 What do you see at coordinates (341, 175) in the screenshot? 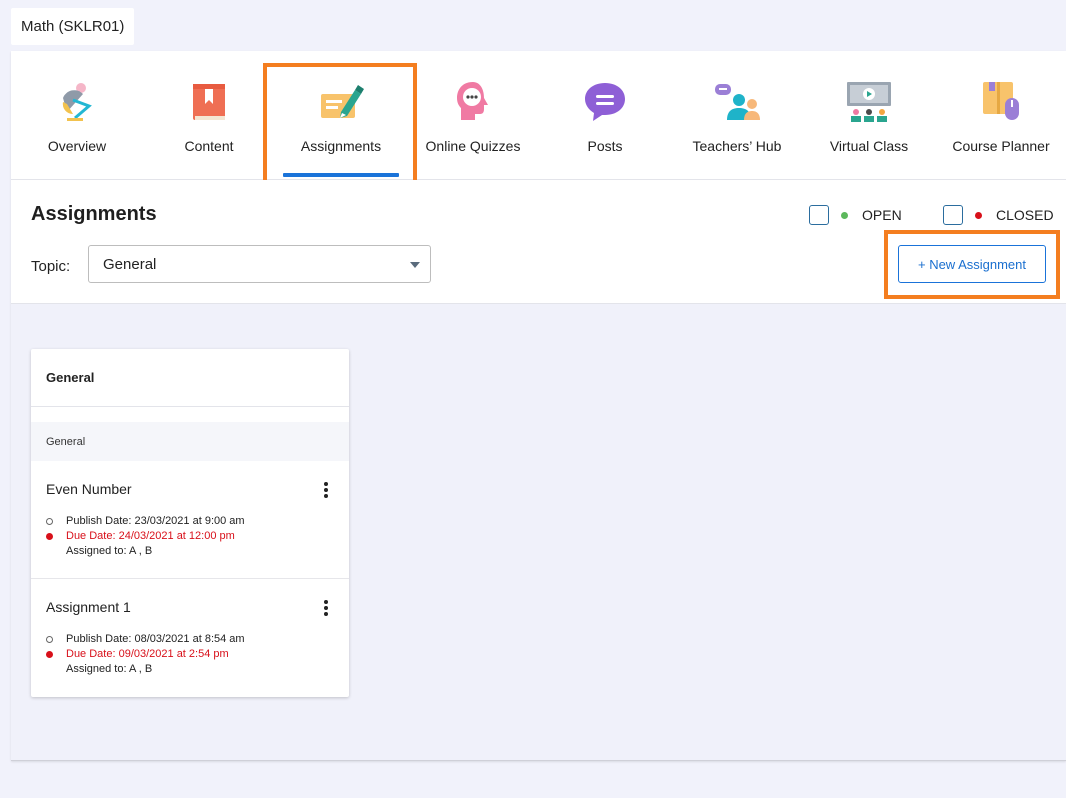
I see `active-tab-indicator` at bounding box center [341, 175].